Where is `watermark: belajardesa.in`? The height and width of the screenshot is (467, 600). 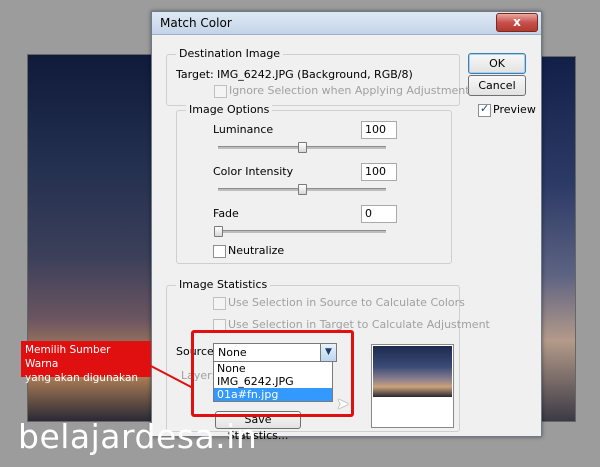 watermark: belajardesa.in is located at coordinates (138, 436).